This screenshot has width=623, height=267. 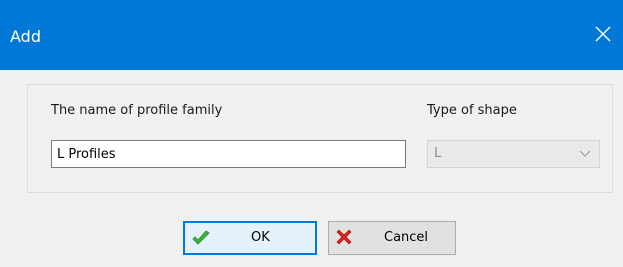 What do you see at coordinates (25, 36) in the screenshot?
I see `dialog-title: Add` at bounding box center [25, 36].